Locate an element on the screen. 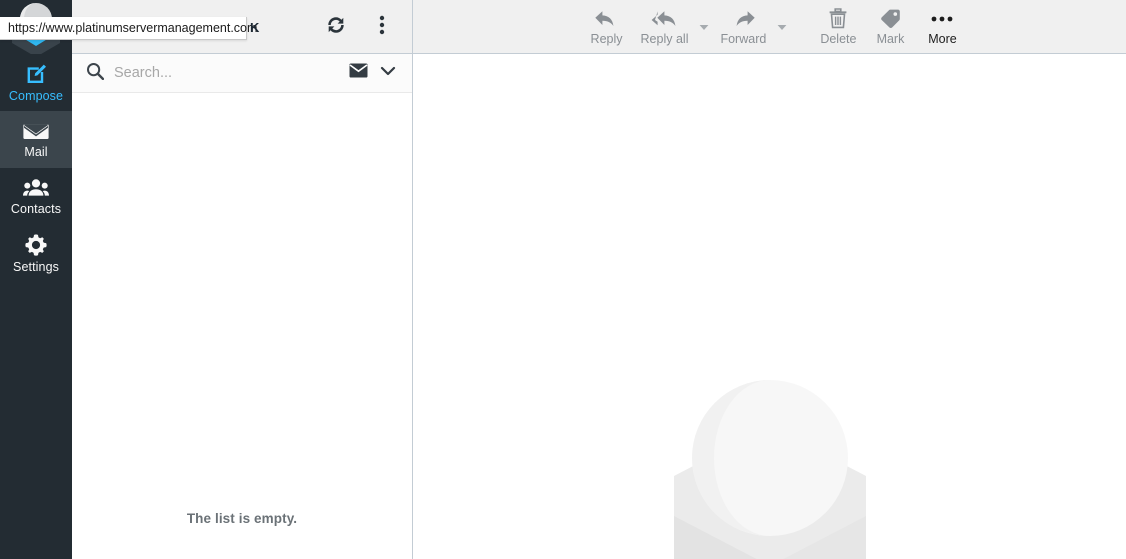 The height and width of the screenshot is (559, 1126). toolbar-label: Mark is located at coordinates (890, 38).